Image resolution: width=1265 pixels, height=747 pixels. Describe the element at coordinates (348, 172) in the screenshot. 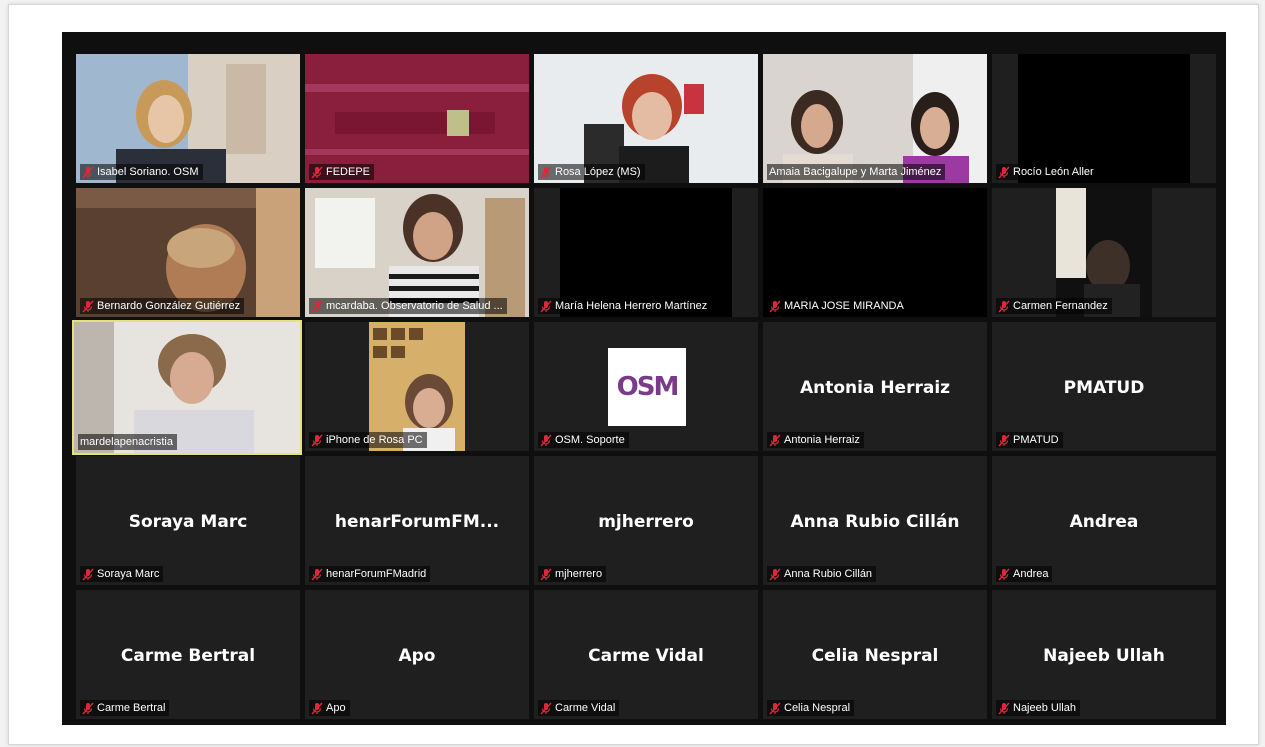

I see `participant-name: FEDEPE` at that location.